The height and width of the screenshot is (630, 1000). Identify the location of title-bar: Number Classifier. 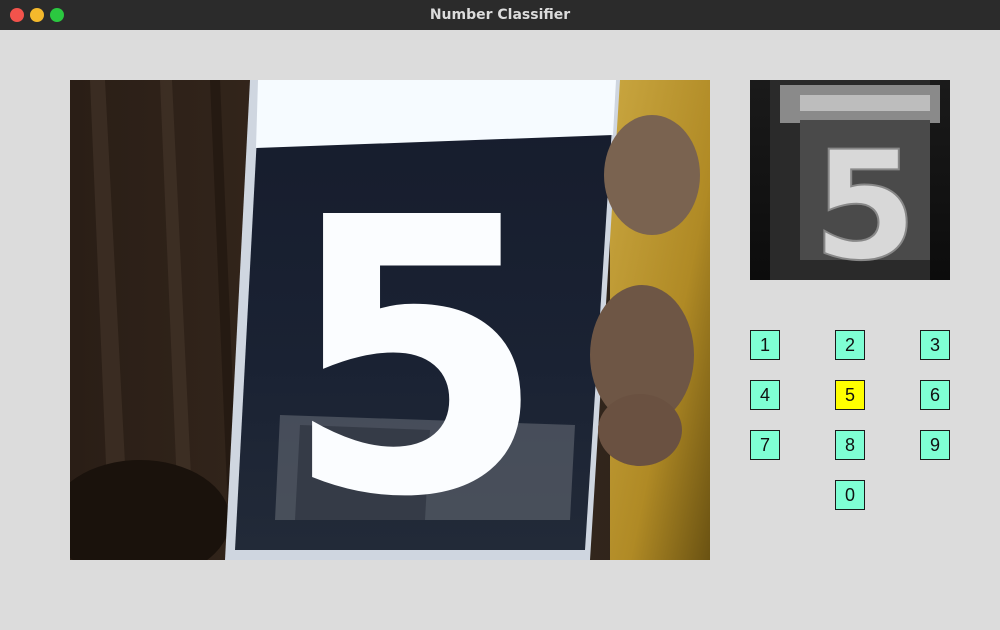
(500, 15).